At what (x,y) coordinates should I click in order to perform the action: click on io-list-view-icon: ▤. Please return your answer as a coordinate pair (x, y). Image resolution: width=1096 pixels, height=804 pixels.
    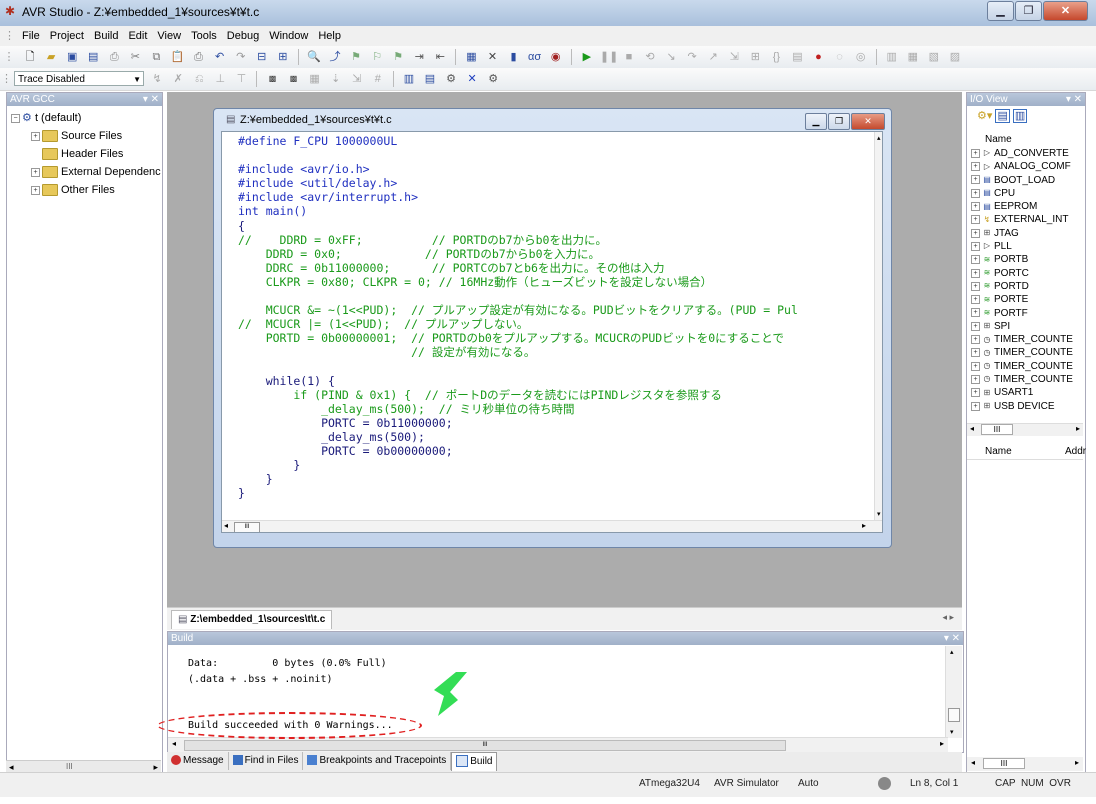
    Looking at the image, I should click on (1002, 116).